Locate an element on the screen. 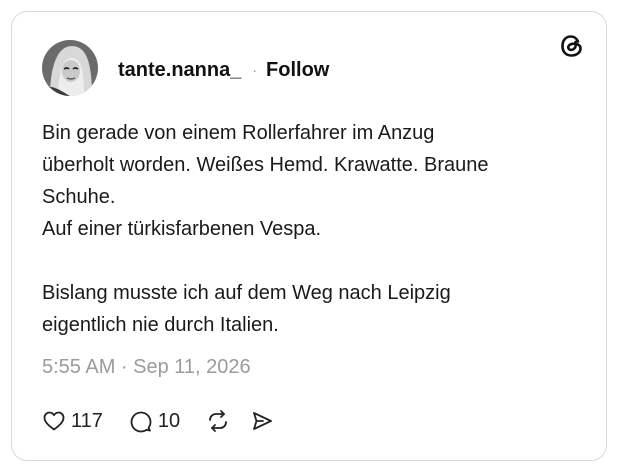  send-icon is located at coordinates (262, 421).